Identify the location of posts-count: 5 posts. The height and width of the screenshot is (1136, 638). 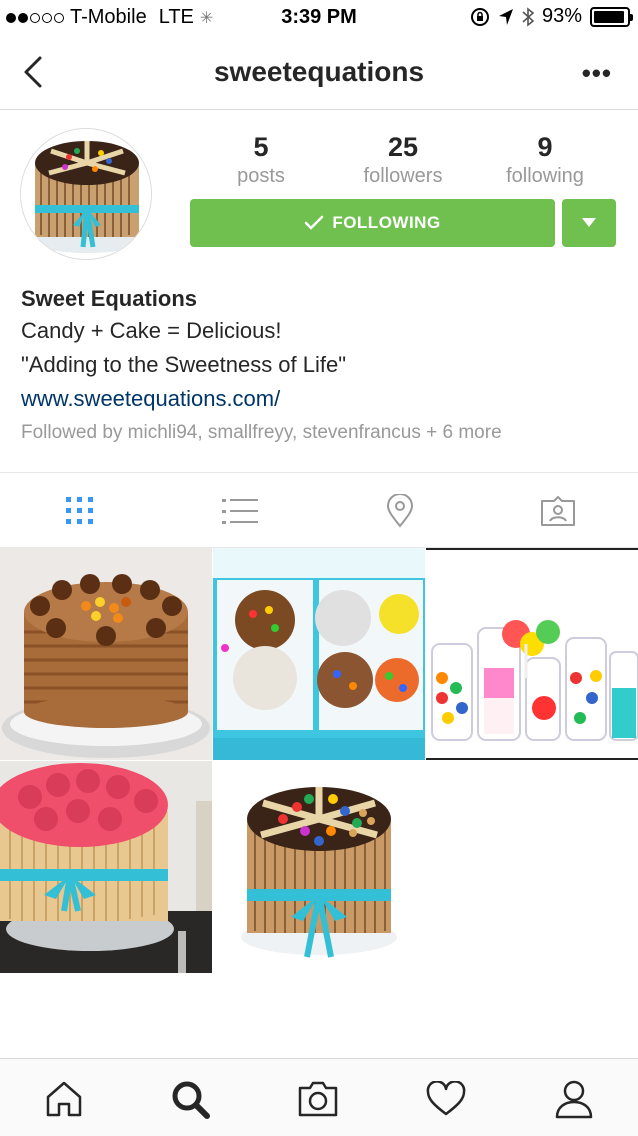
(261, 160).